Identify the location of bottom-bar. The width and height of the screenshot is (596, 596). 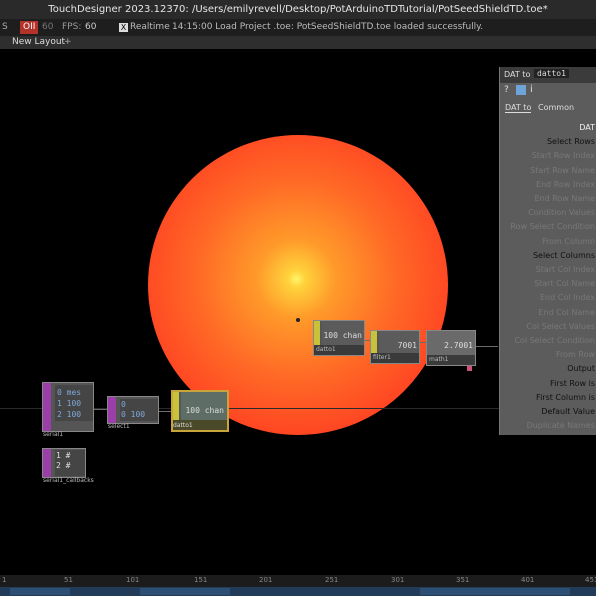
(298, 591).